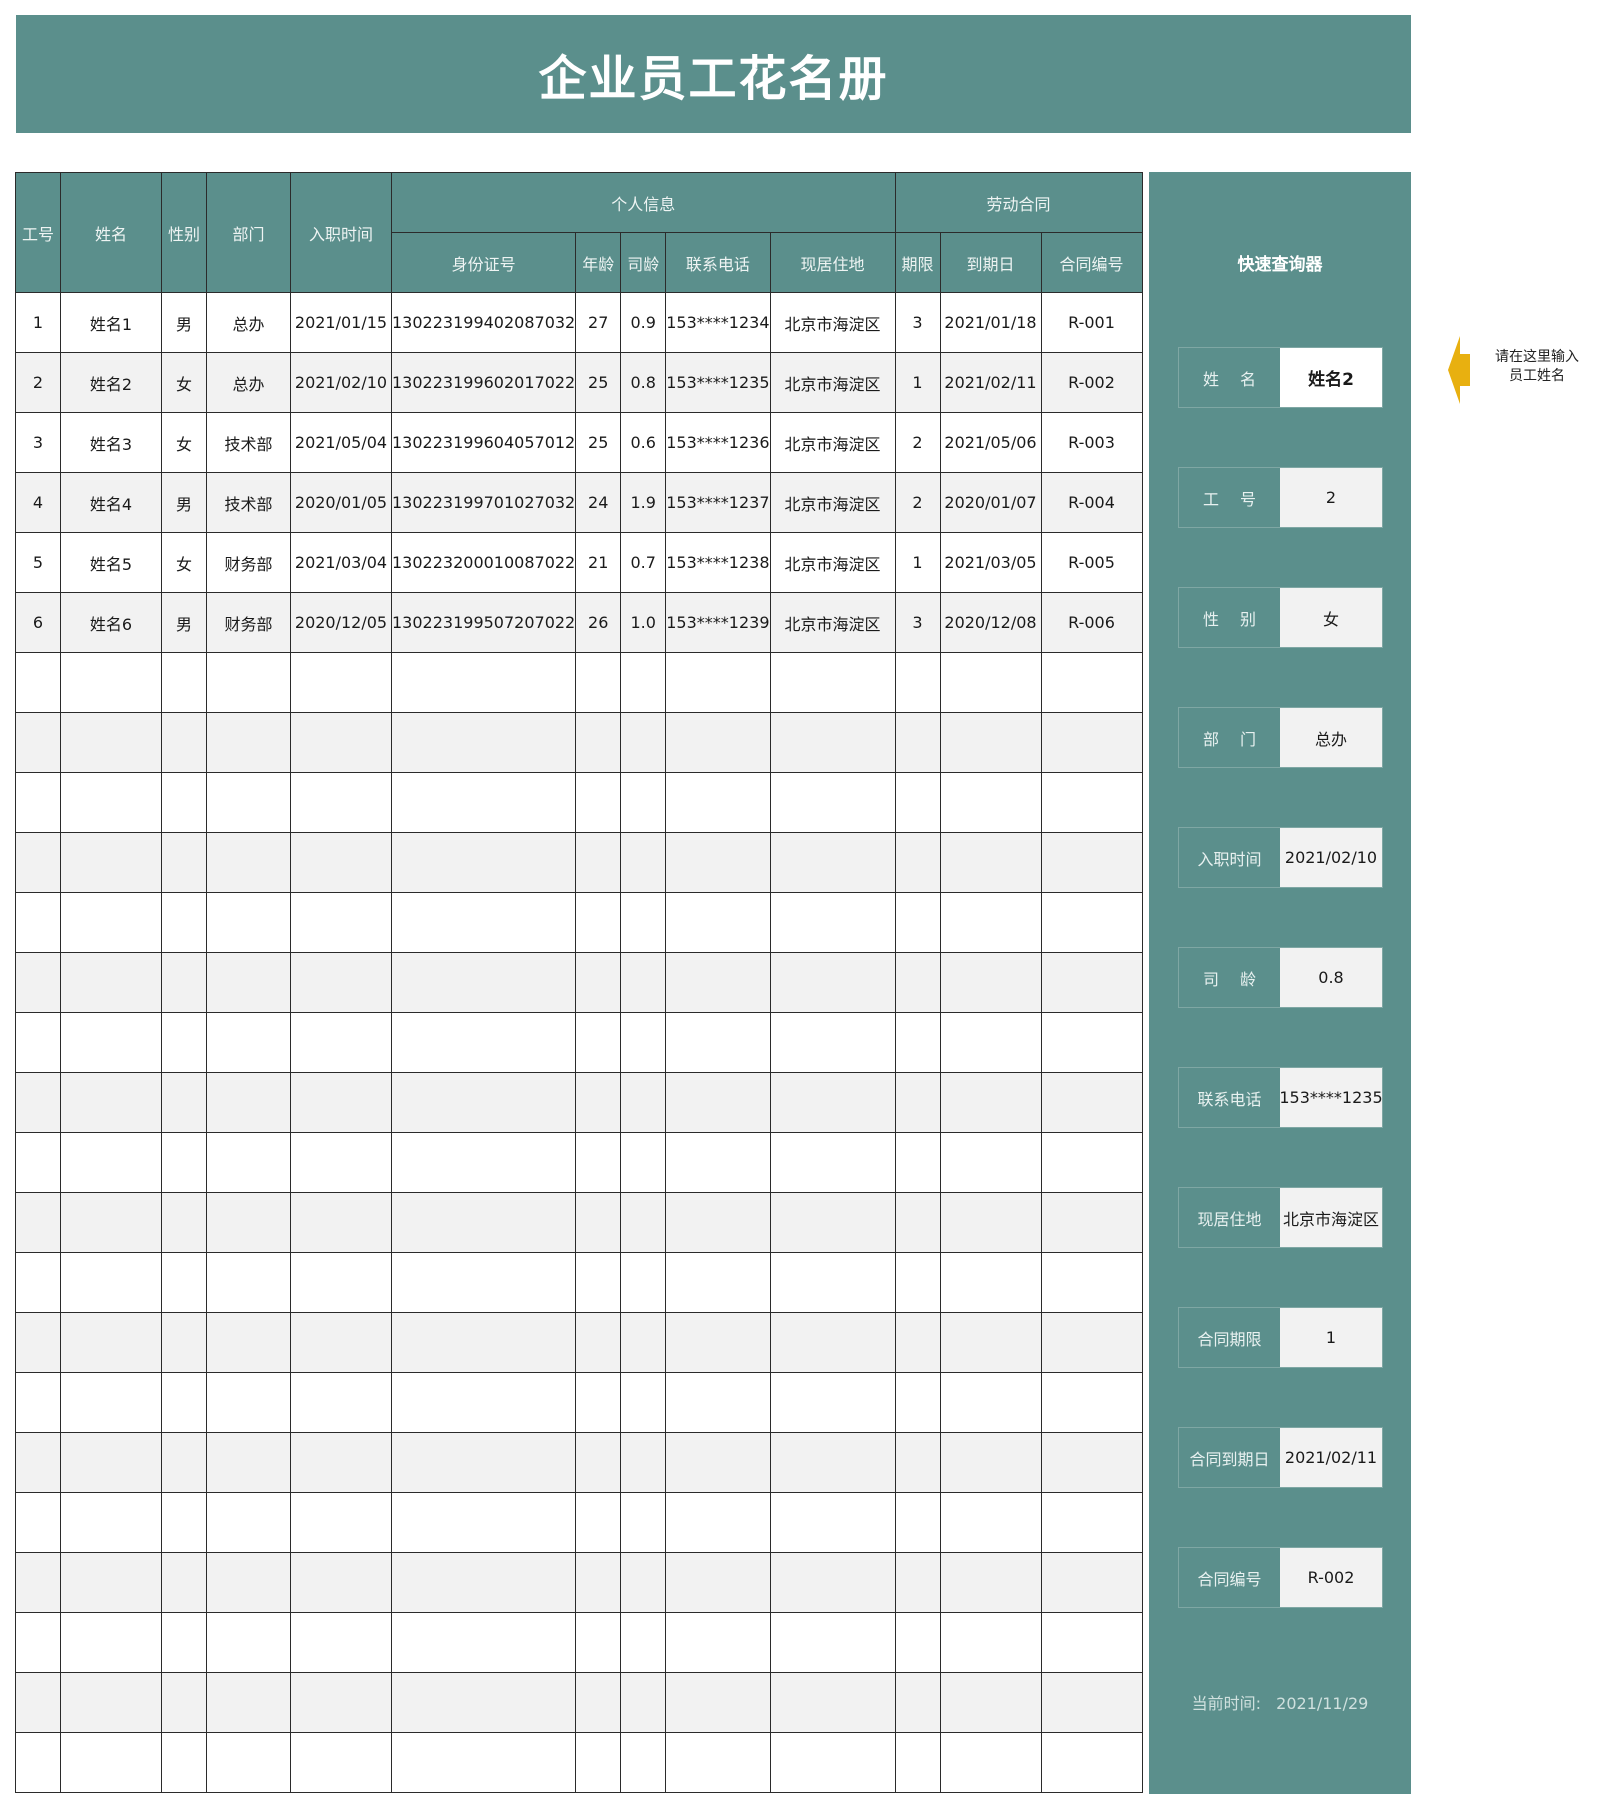 The height and width of the screenshot is (1808, 1597). Describe the element at coordinates (718, 502) in the screenshot. I see `cell-phone: 153****1237` at that location.